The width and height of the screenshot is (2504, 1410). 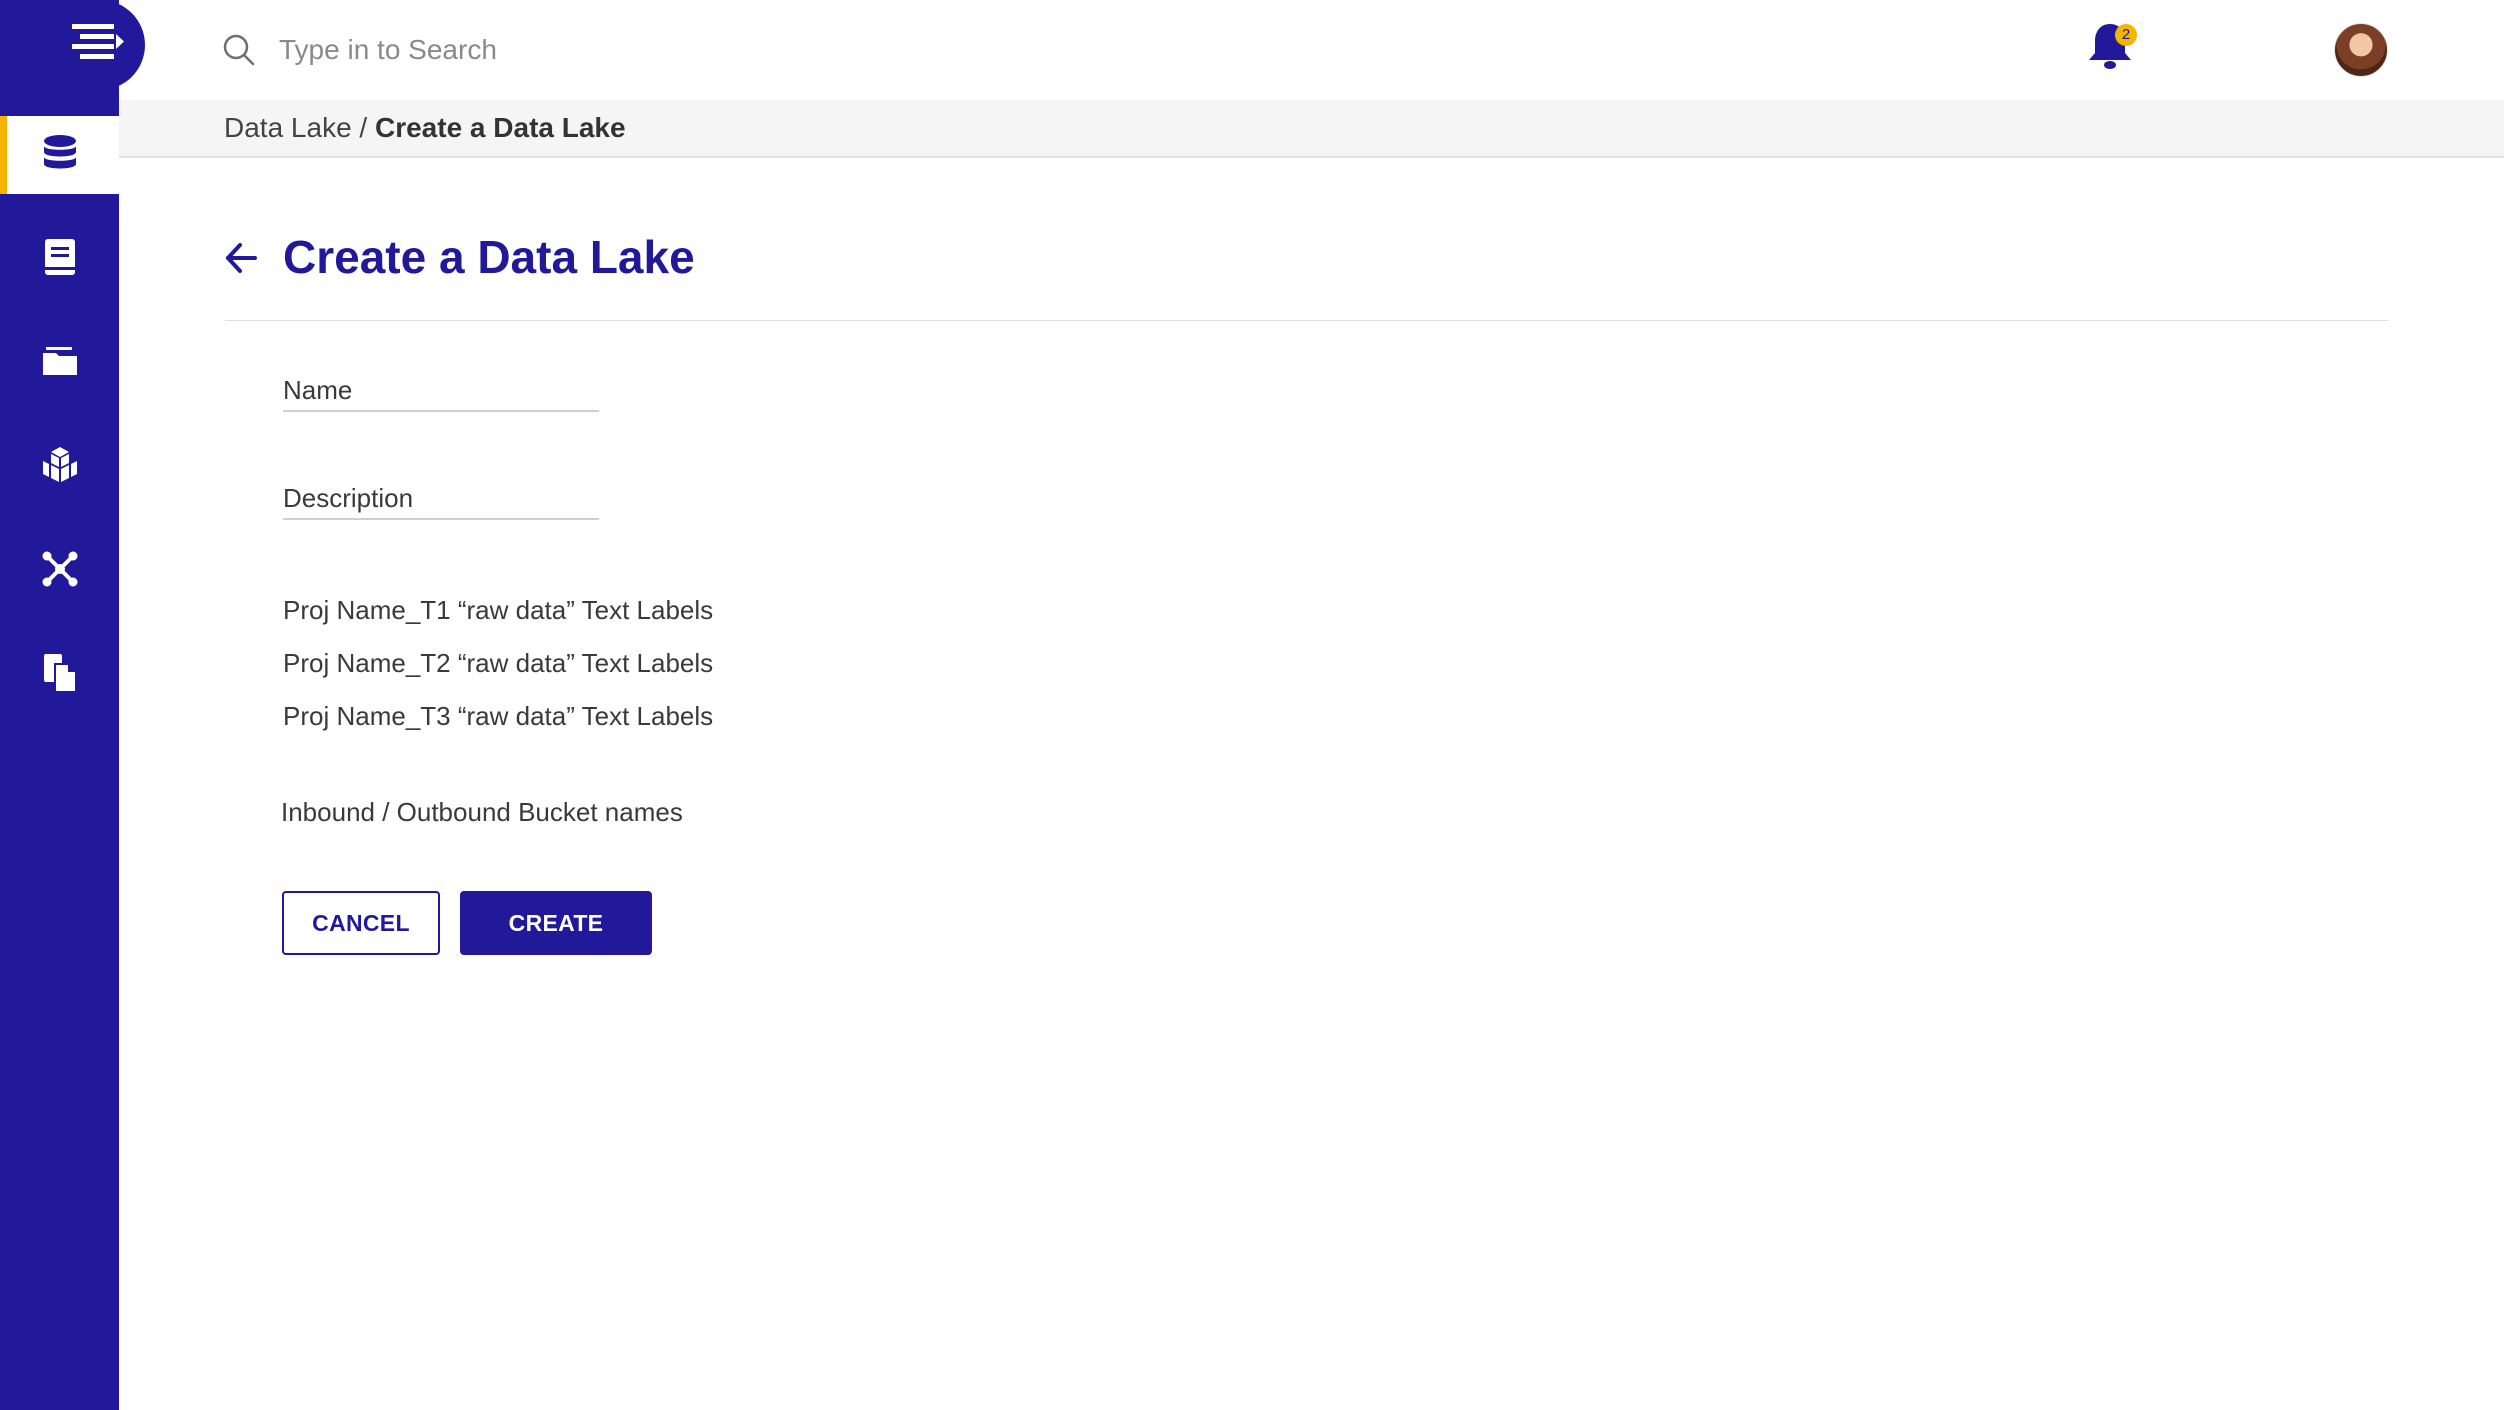 I want to click on breadcrumb: Data Lake / Create a Data Lake, so click(x=425, y=128).